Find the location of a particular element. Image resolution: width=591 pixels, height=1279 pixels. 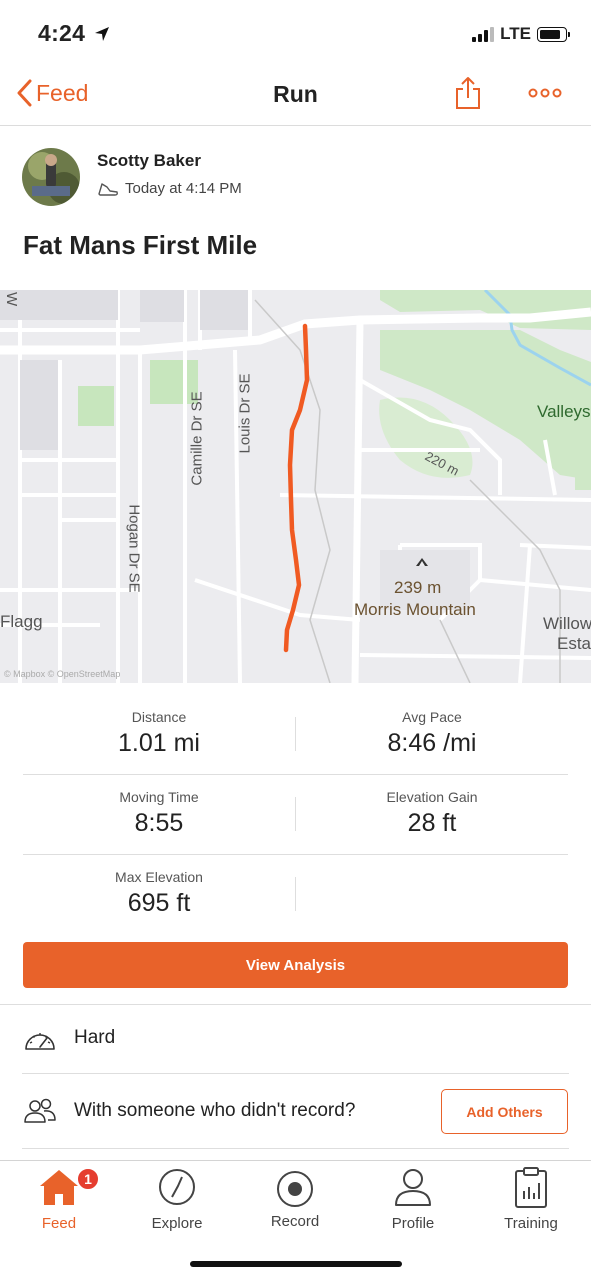

map-label-esta: Esta is located at coordinates (574, 643).